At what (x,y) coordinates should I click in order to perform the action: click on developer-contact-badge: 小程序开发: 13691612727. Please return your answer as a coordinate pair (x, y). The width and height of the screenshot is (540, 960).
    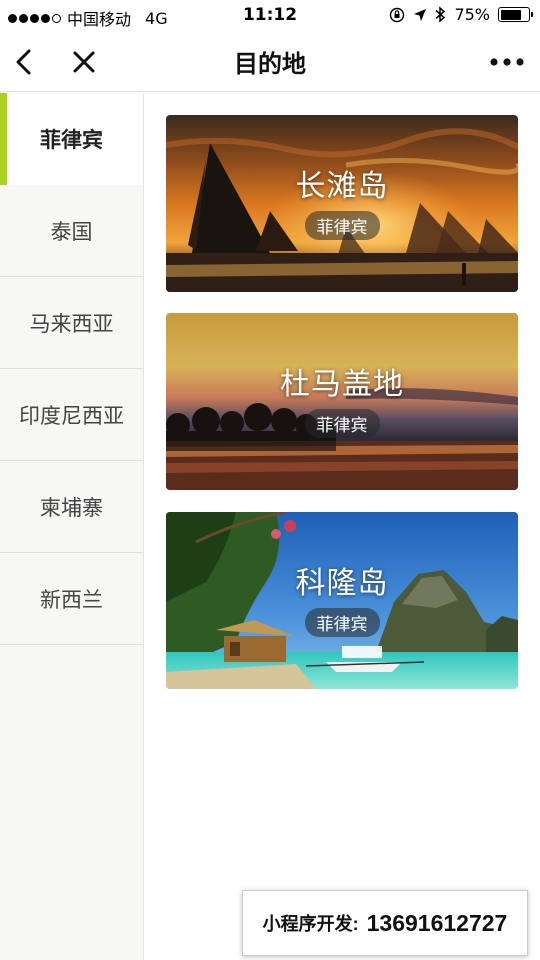
    Looking at the image, I should click on (385, 923).